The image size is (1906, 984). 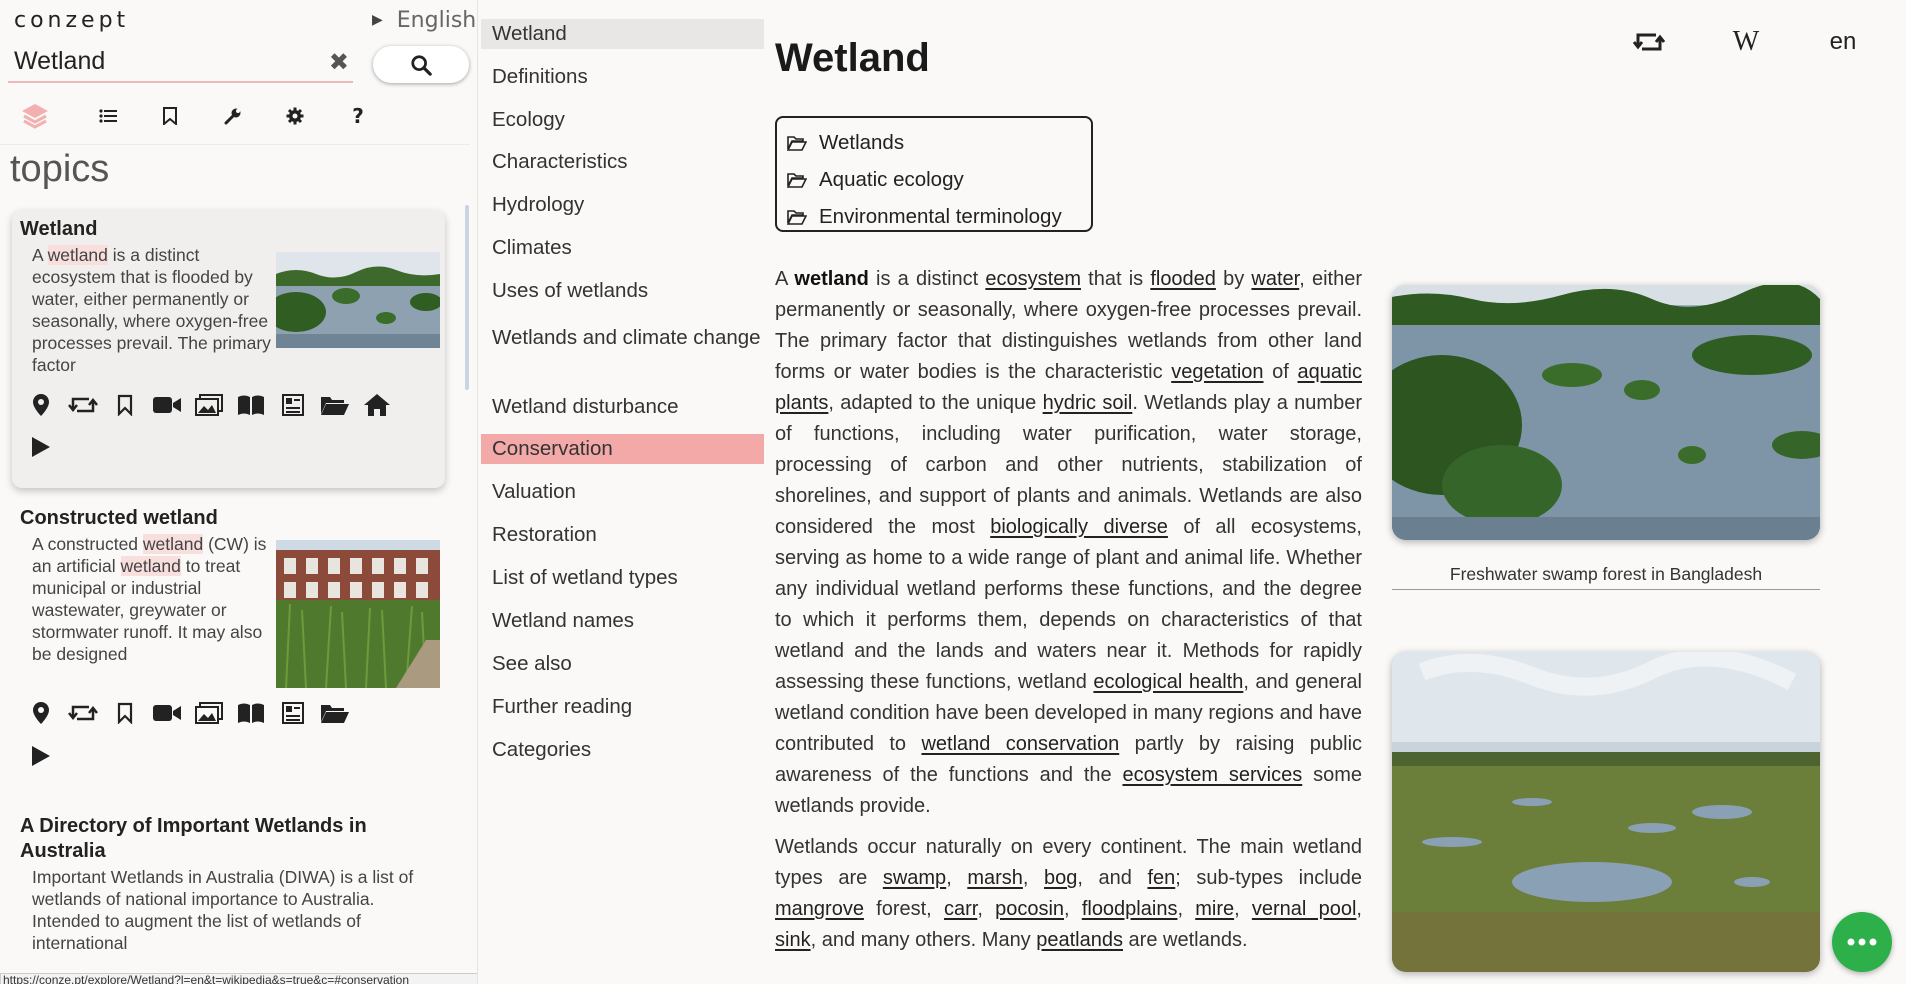 I want to click on article-link: mire, so click(x=1214, y=909).